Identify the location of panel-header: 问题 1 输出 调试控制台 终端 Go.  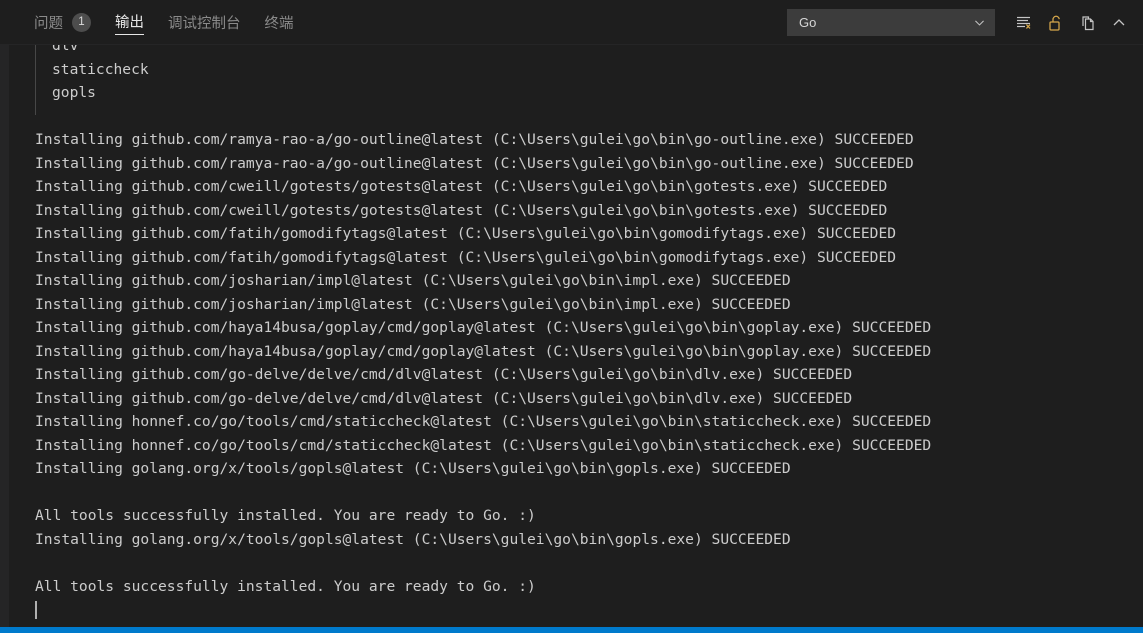
(571, 22).